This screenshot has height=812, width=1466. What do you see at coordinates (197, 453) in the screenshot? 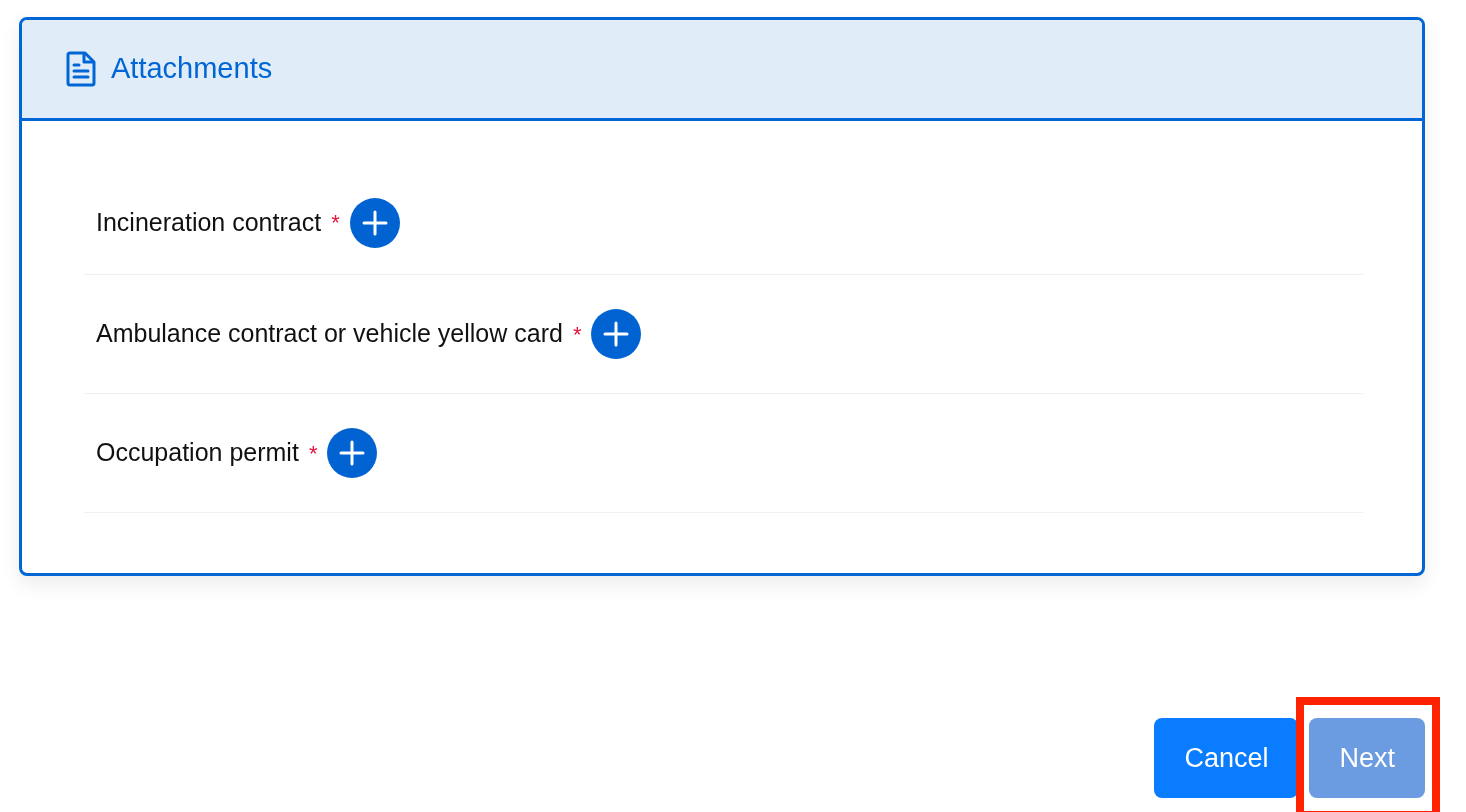
I see `attachment-label: Occupation permit` at bounding box center [197, 453].